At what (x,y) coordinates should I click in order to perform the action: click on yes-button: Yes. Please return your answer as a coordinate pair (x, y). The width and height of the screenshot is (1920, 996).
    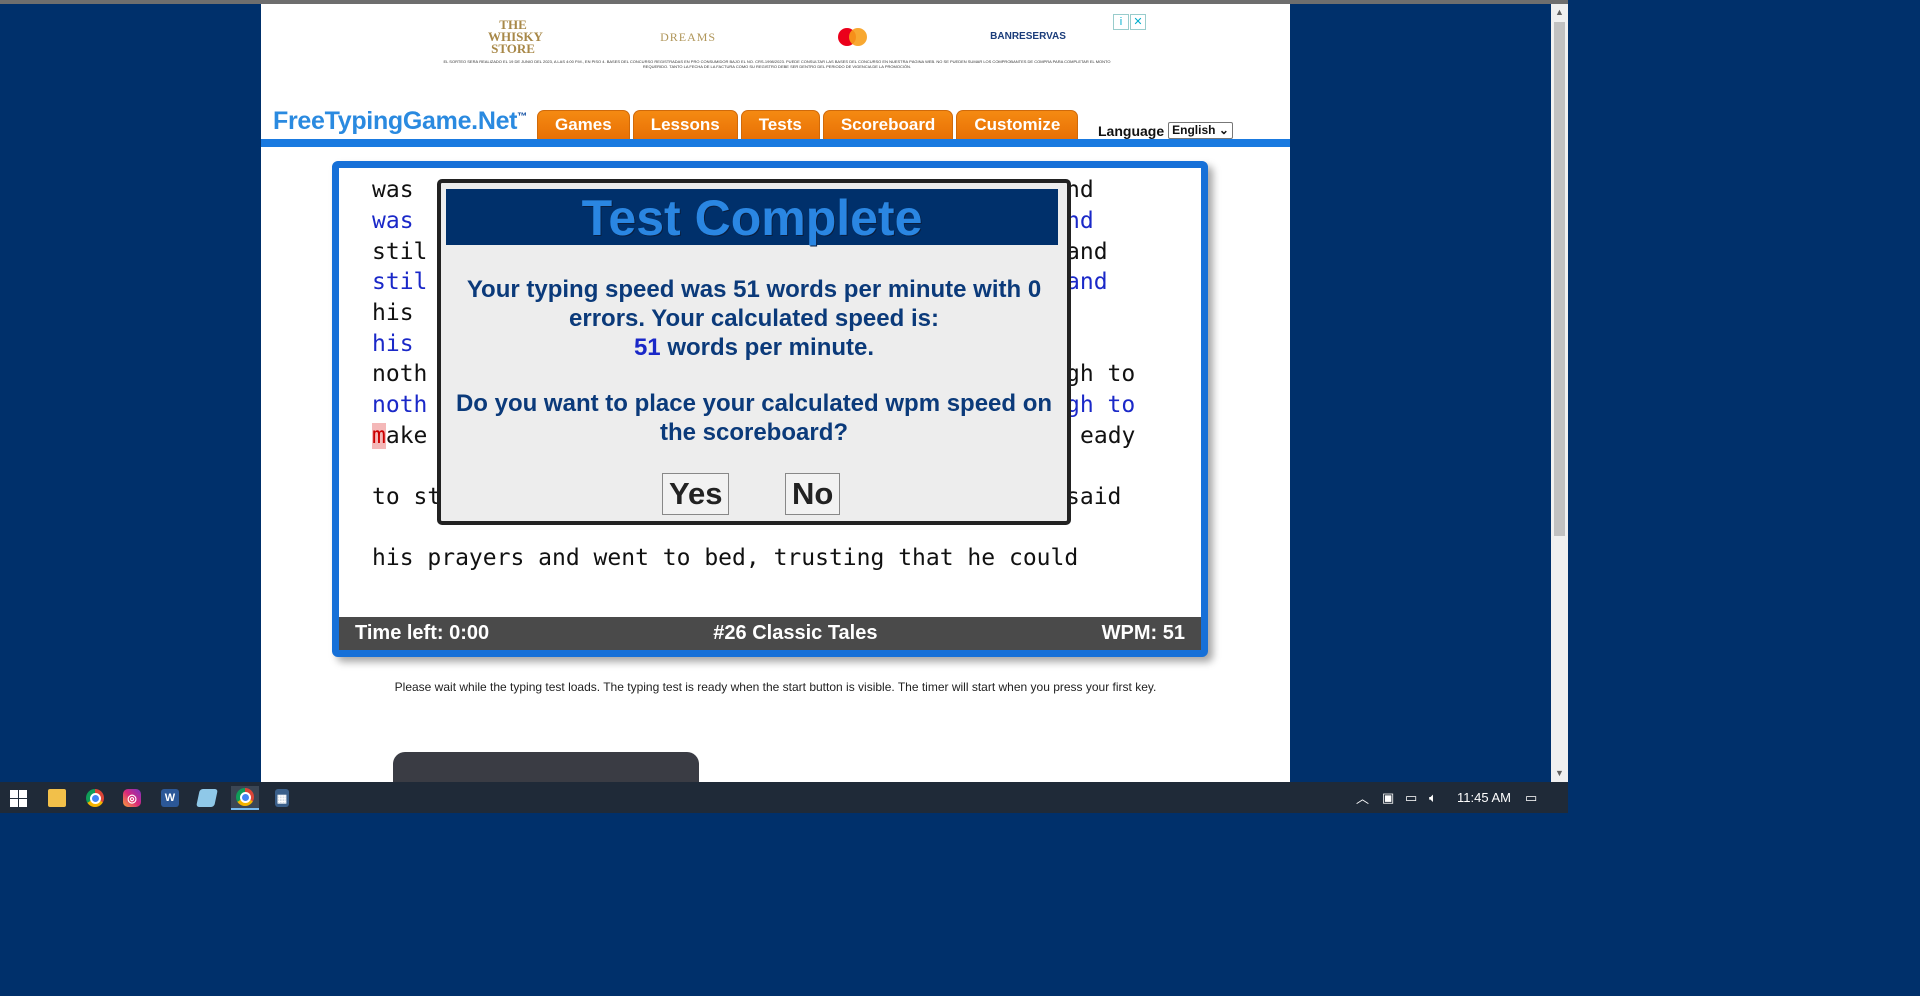
    Looking at the image, I should click on (696, 494).